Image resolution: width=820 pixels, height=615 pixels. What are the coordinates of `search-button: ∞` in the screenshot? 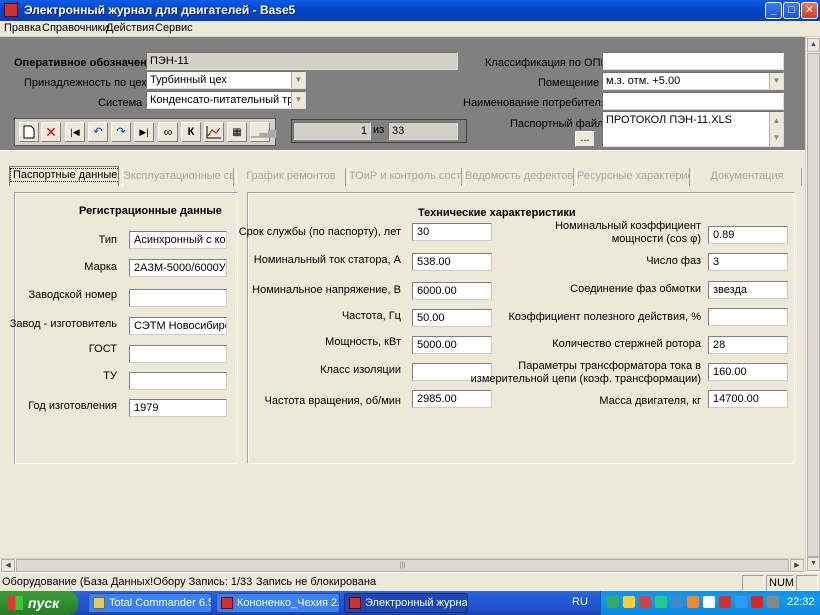 It's located at (168, 132).